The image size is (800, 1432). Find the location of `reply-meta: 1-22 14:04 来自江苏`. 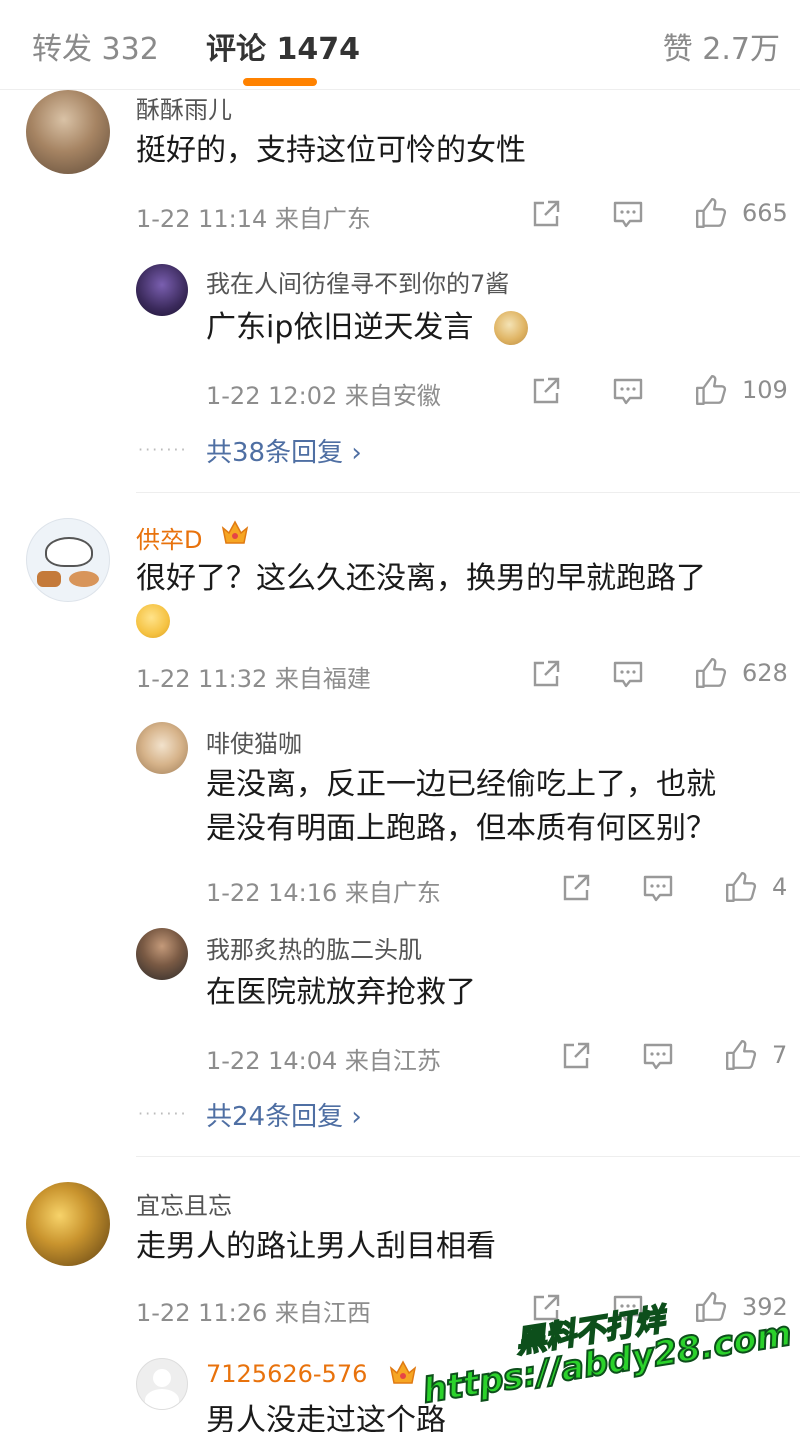

reply-meta: 1-22 14:04 来自江苏 is located at coordinates (323, 1061).